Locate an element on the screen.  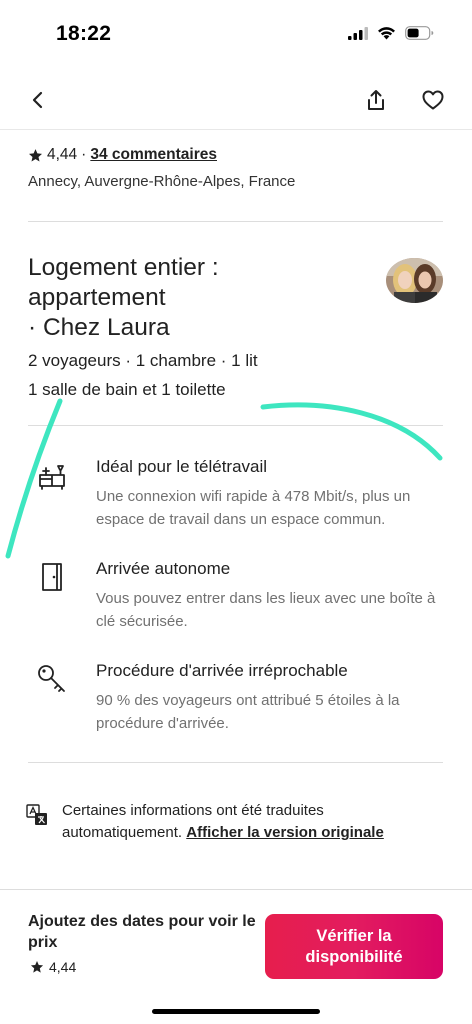
footer-rating: 4,44 is located at coordinates (53, 967).